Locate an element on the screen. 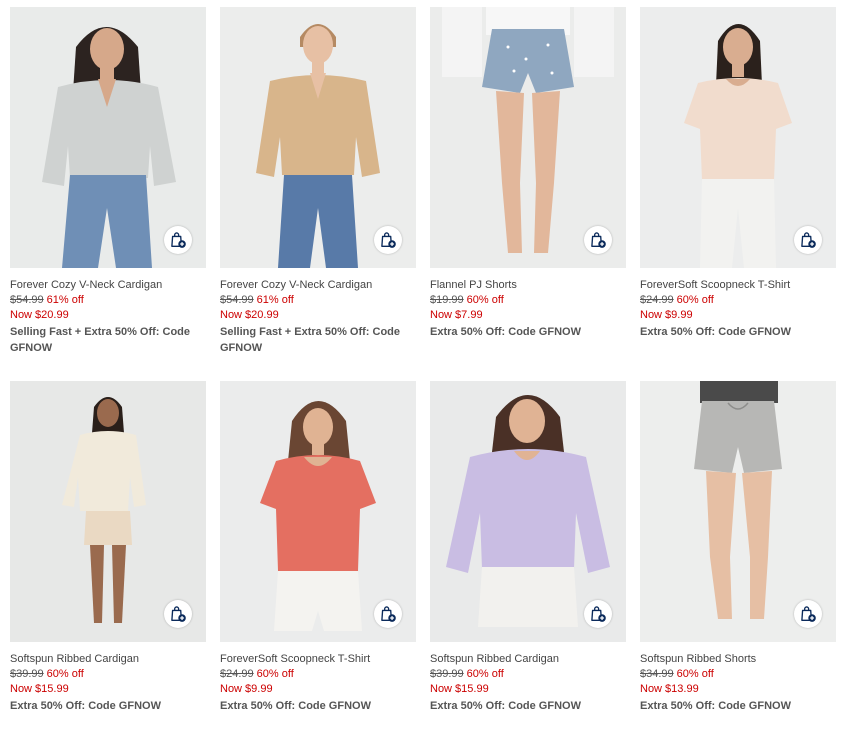 The height and width of the screenshot is (732, 850). sale-price: Now $7.99 is located at coordinates (456, 315).